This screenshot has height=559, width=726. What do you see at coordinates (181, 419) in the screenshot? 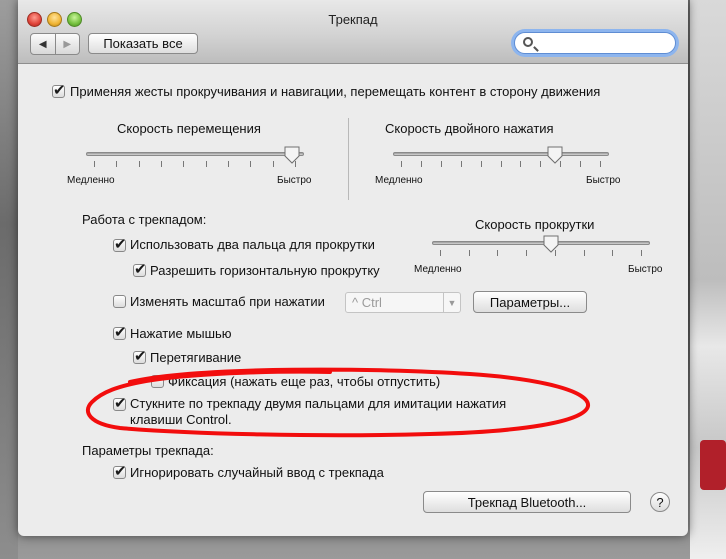
I see `secondary-click-label-line2: клавиши Control.` at bounding box center [181, 419].